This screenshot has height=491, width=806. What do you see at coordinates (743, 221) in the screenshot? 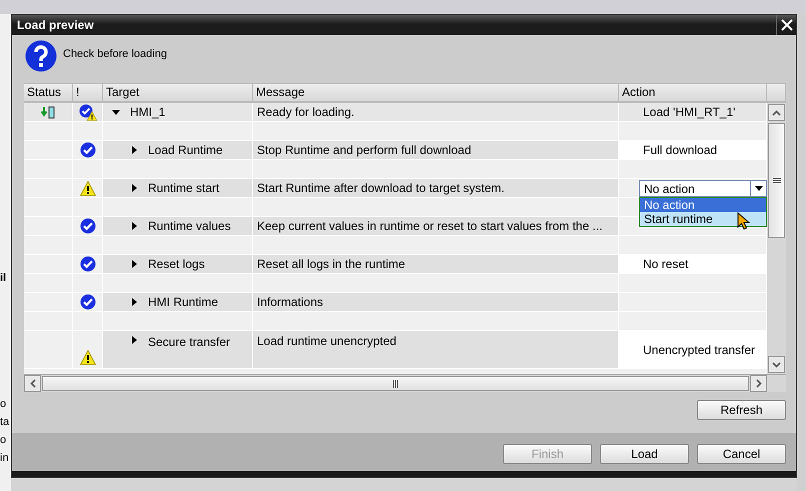
I see `mouse-pointer-icon` at bounding box center [743, 221].